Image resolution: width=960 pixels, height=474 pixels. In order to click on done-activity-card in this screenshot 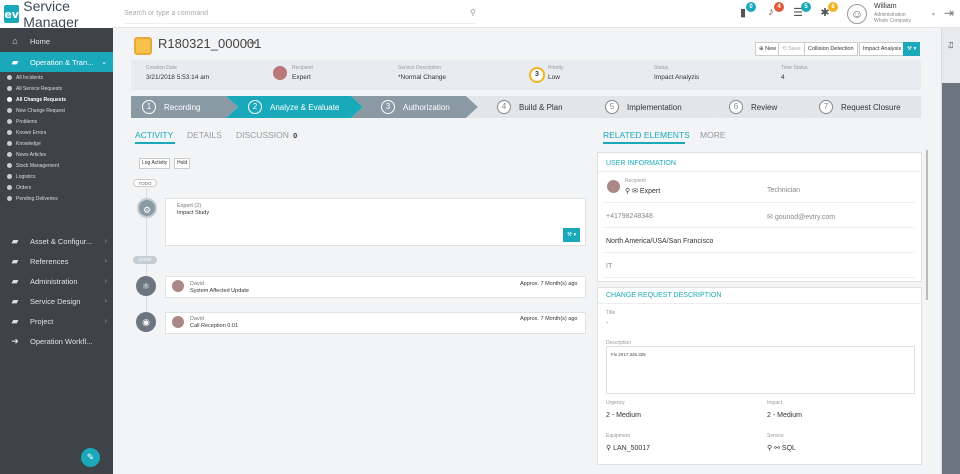, I will do `click(375, 287)`.